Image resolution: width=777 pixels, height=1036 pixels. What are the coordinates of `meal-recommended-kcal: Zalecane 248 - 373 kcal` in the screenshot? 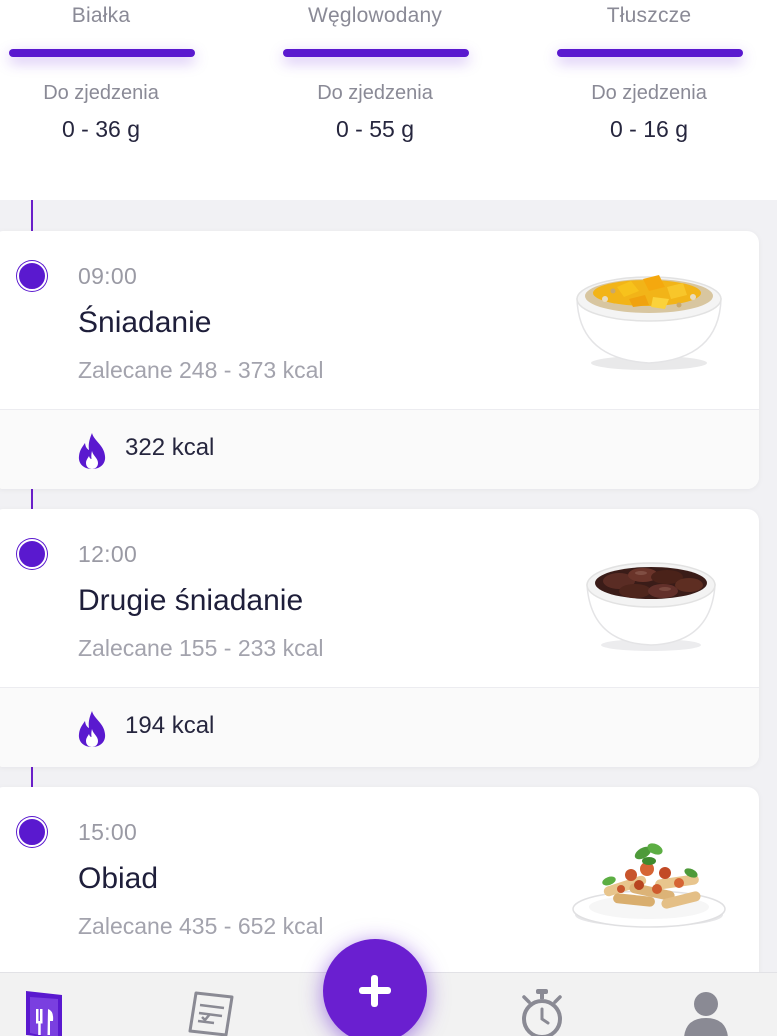 It's located at (201, 370).